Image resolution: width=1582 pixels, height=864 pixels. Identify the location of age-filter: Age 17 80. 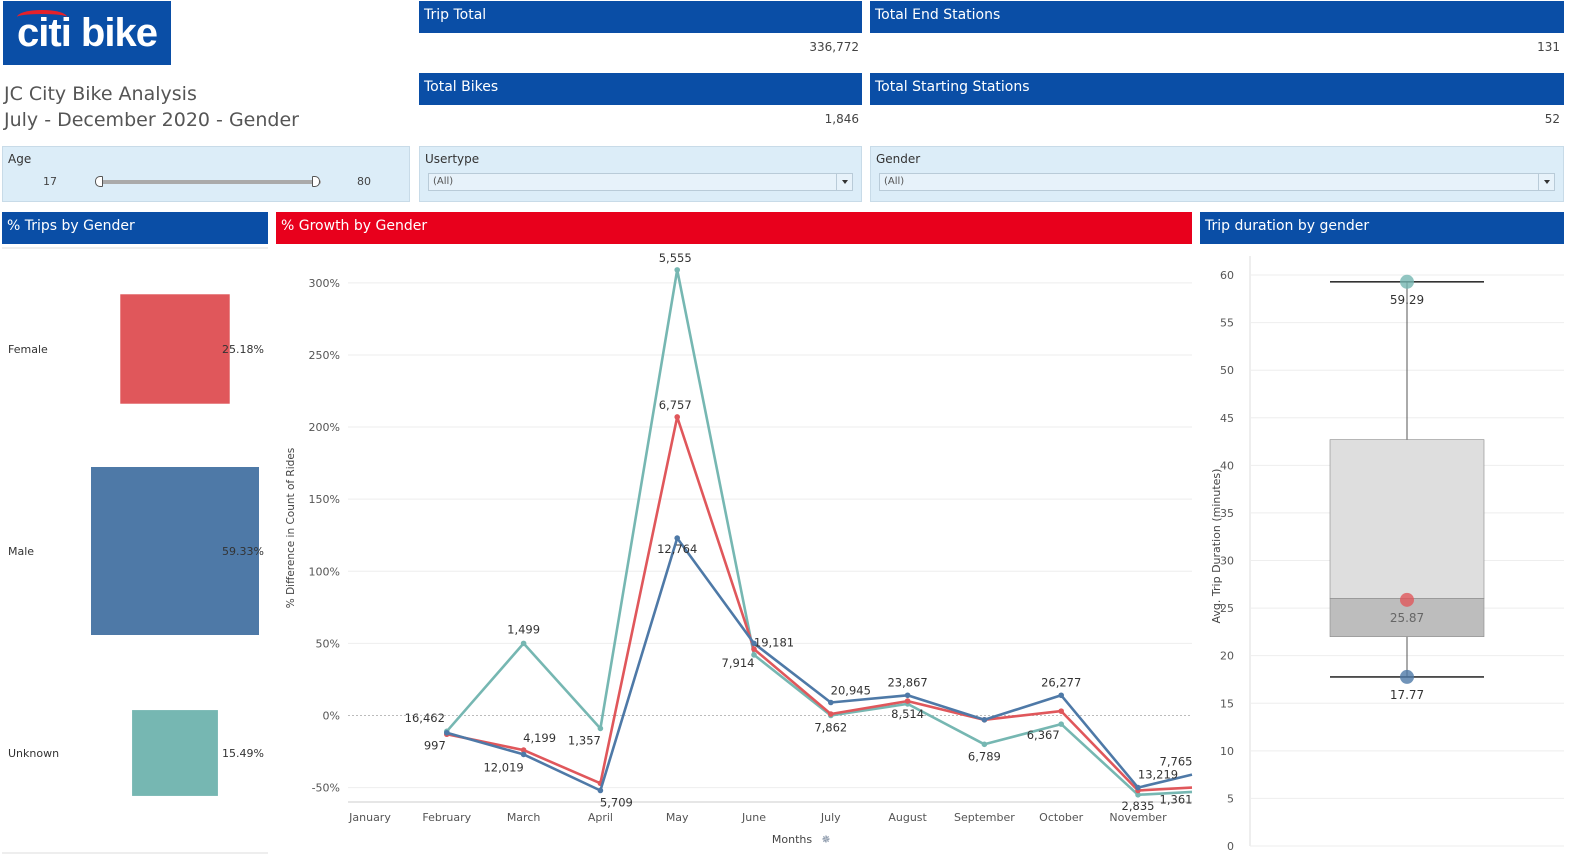
(206, 174).